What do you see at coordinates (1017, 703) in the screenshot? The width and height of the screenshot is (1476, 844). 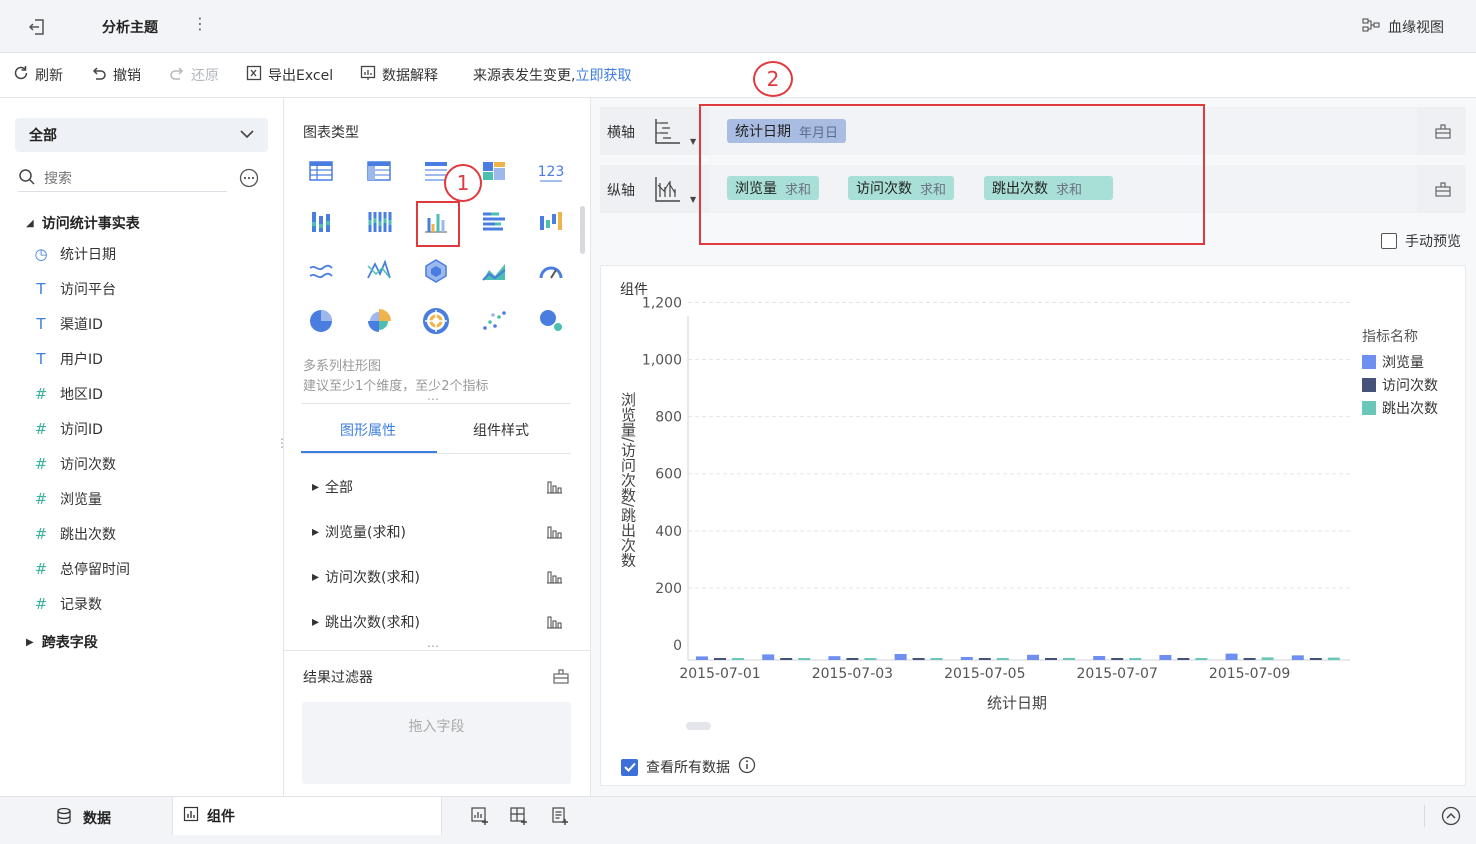 I see `x-axis-title: 统计日期` at bounding box center [1017, 703].